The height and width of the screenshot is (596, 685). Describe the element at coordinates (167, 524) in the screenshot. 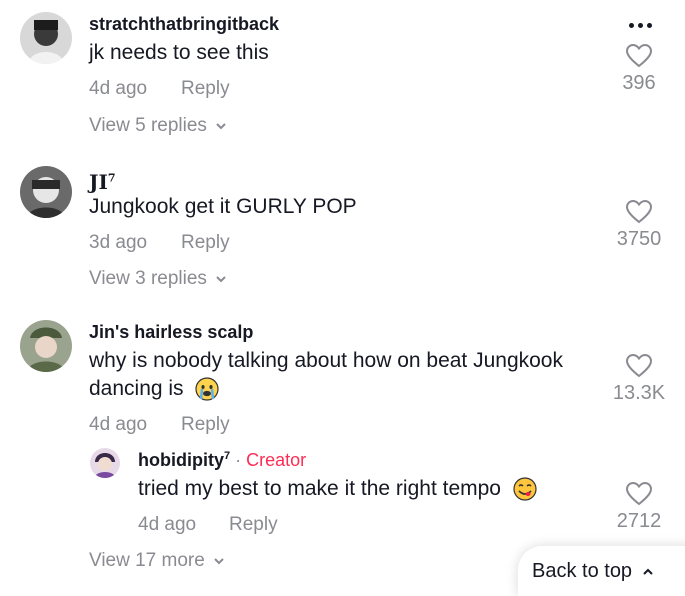

I see `reply-timestamp: 4d ago` at that location.